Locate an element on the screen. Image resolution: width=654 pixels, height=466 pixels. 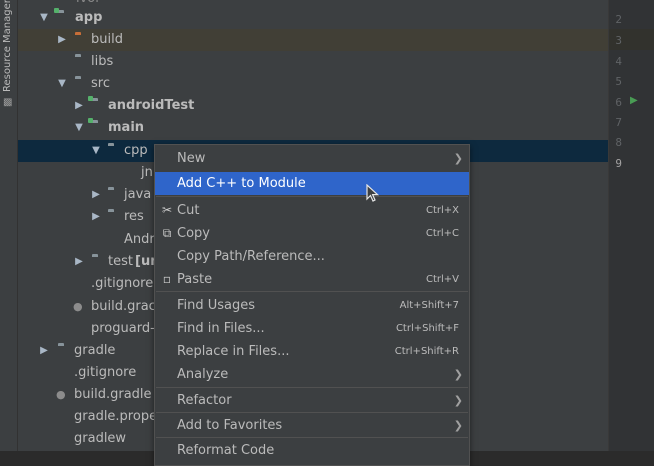
tree-label-cpp-file: jn is located at coordinates (147, 172).